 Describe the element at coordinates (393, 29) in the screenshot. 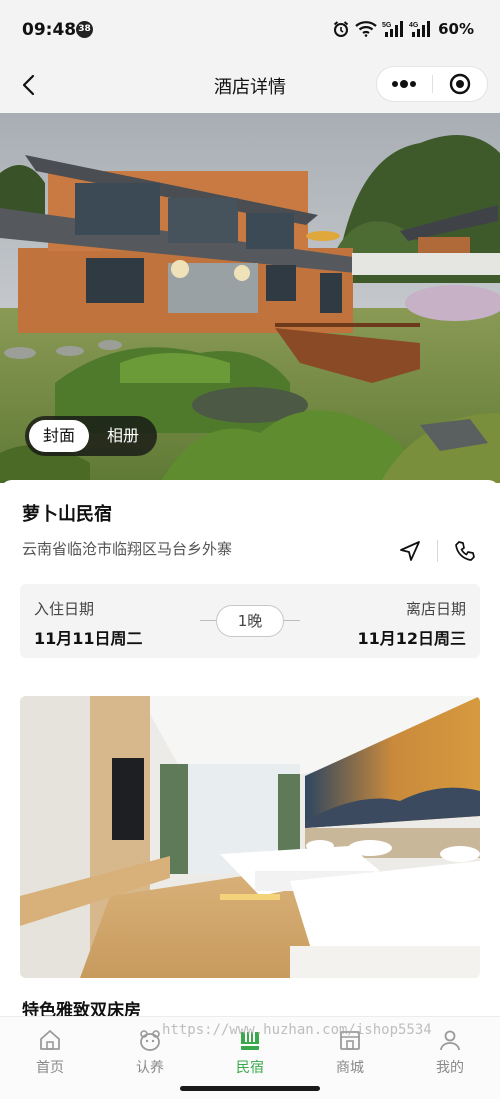

I see `5g-signal-icon: 5G` at that location.